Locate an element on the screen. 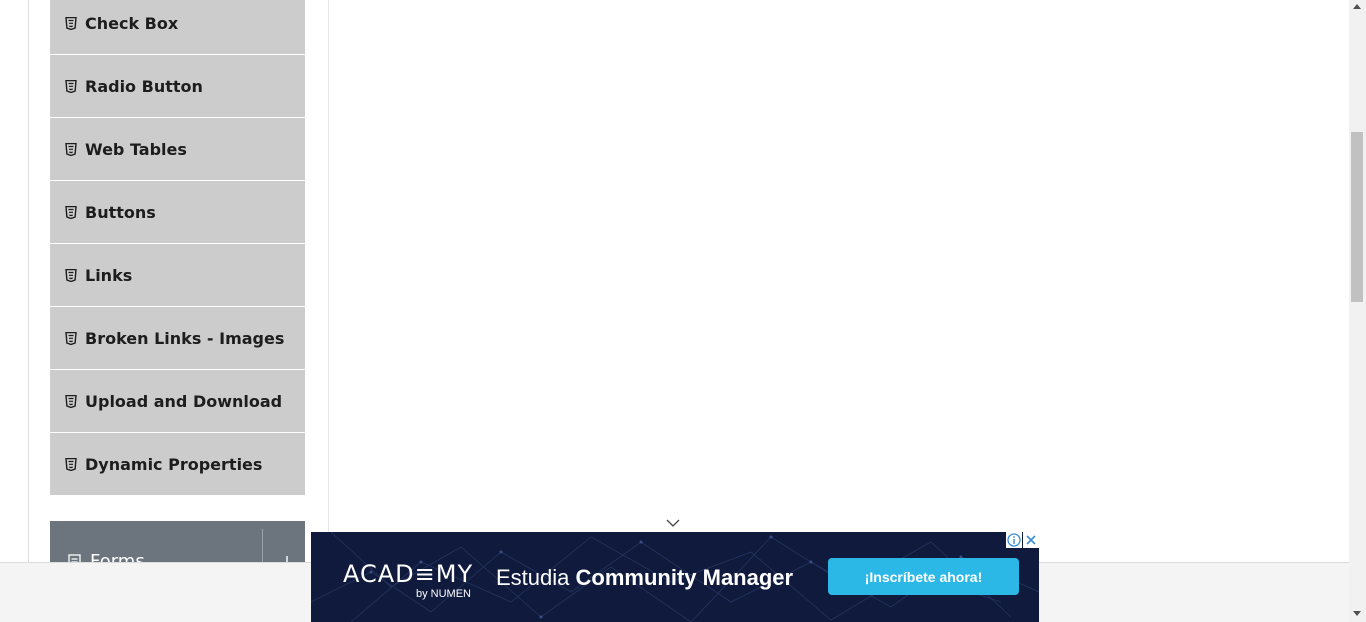 This screenshot has height=622, width=1366. menu-item-radio-button: Radio Button is located at coordinates (177, 86).